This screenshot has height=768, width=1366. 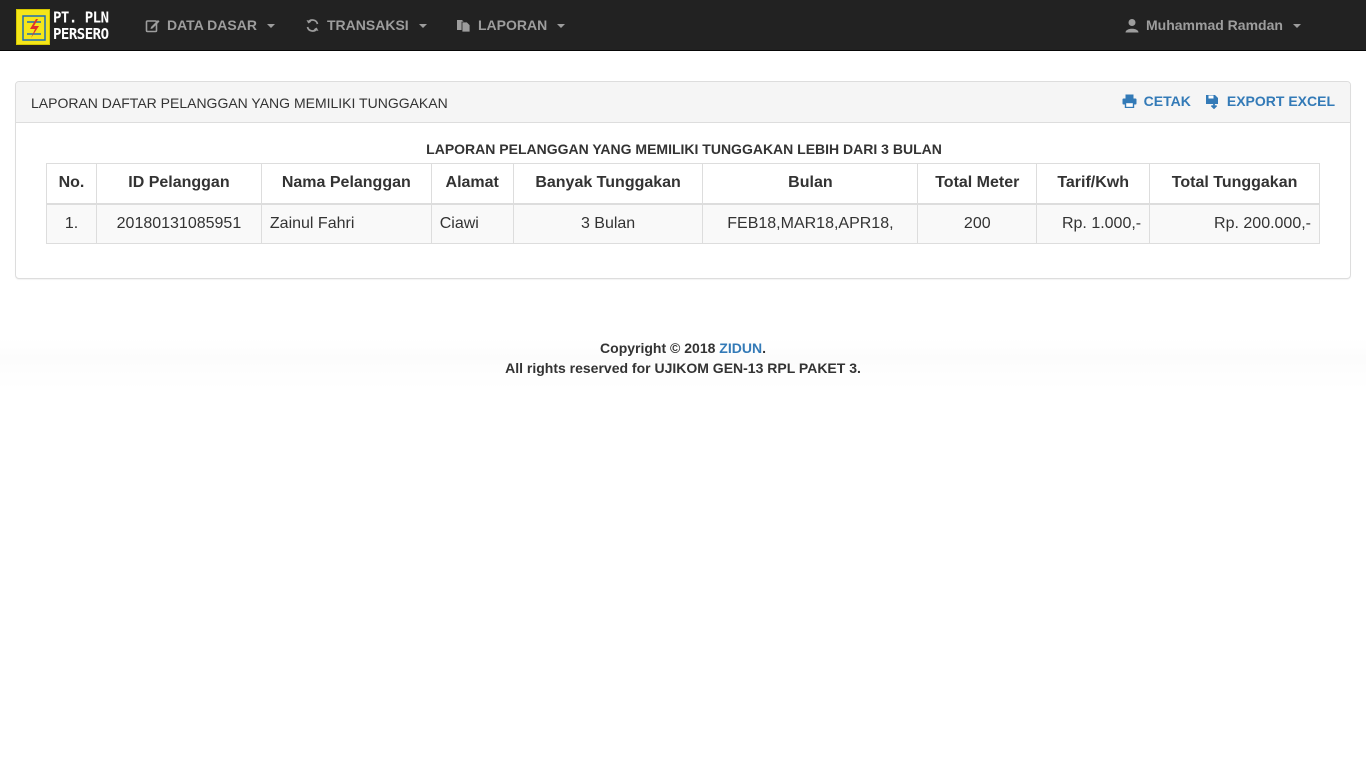 I want to click on column-header-total-tunggakan: Total Tunggakan, so click(x=1234, y=184).